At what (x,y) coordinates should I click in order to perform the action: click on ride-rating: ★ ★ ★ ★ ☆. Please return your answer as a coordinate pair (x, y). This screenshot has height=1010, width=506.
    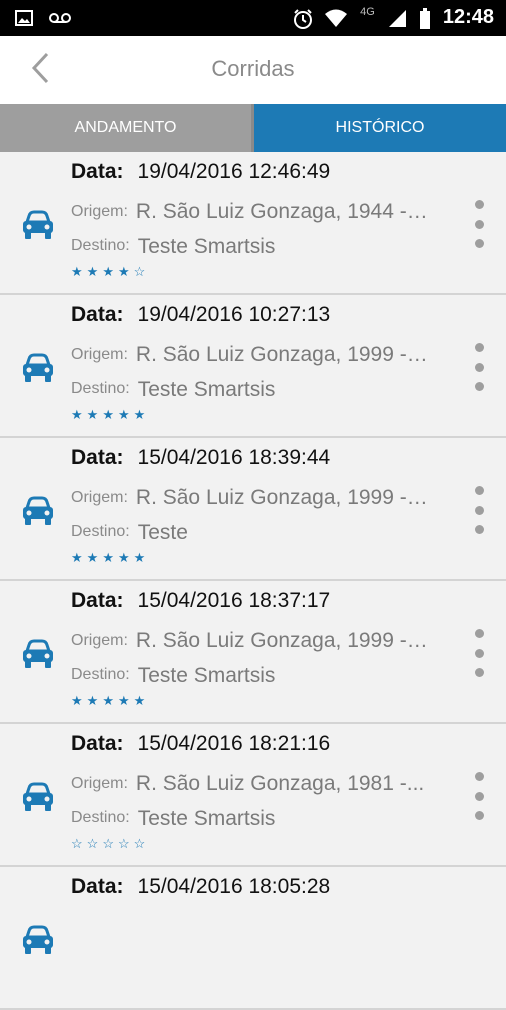
    Looking at the image, I should click on (108, 272).